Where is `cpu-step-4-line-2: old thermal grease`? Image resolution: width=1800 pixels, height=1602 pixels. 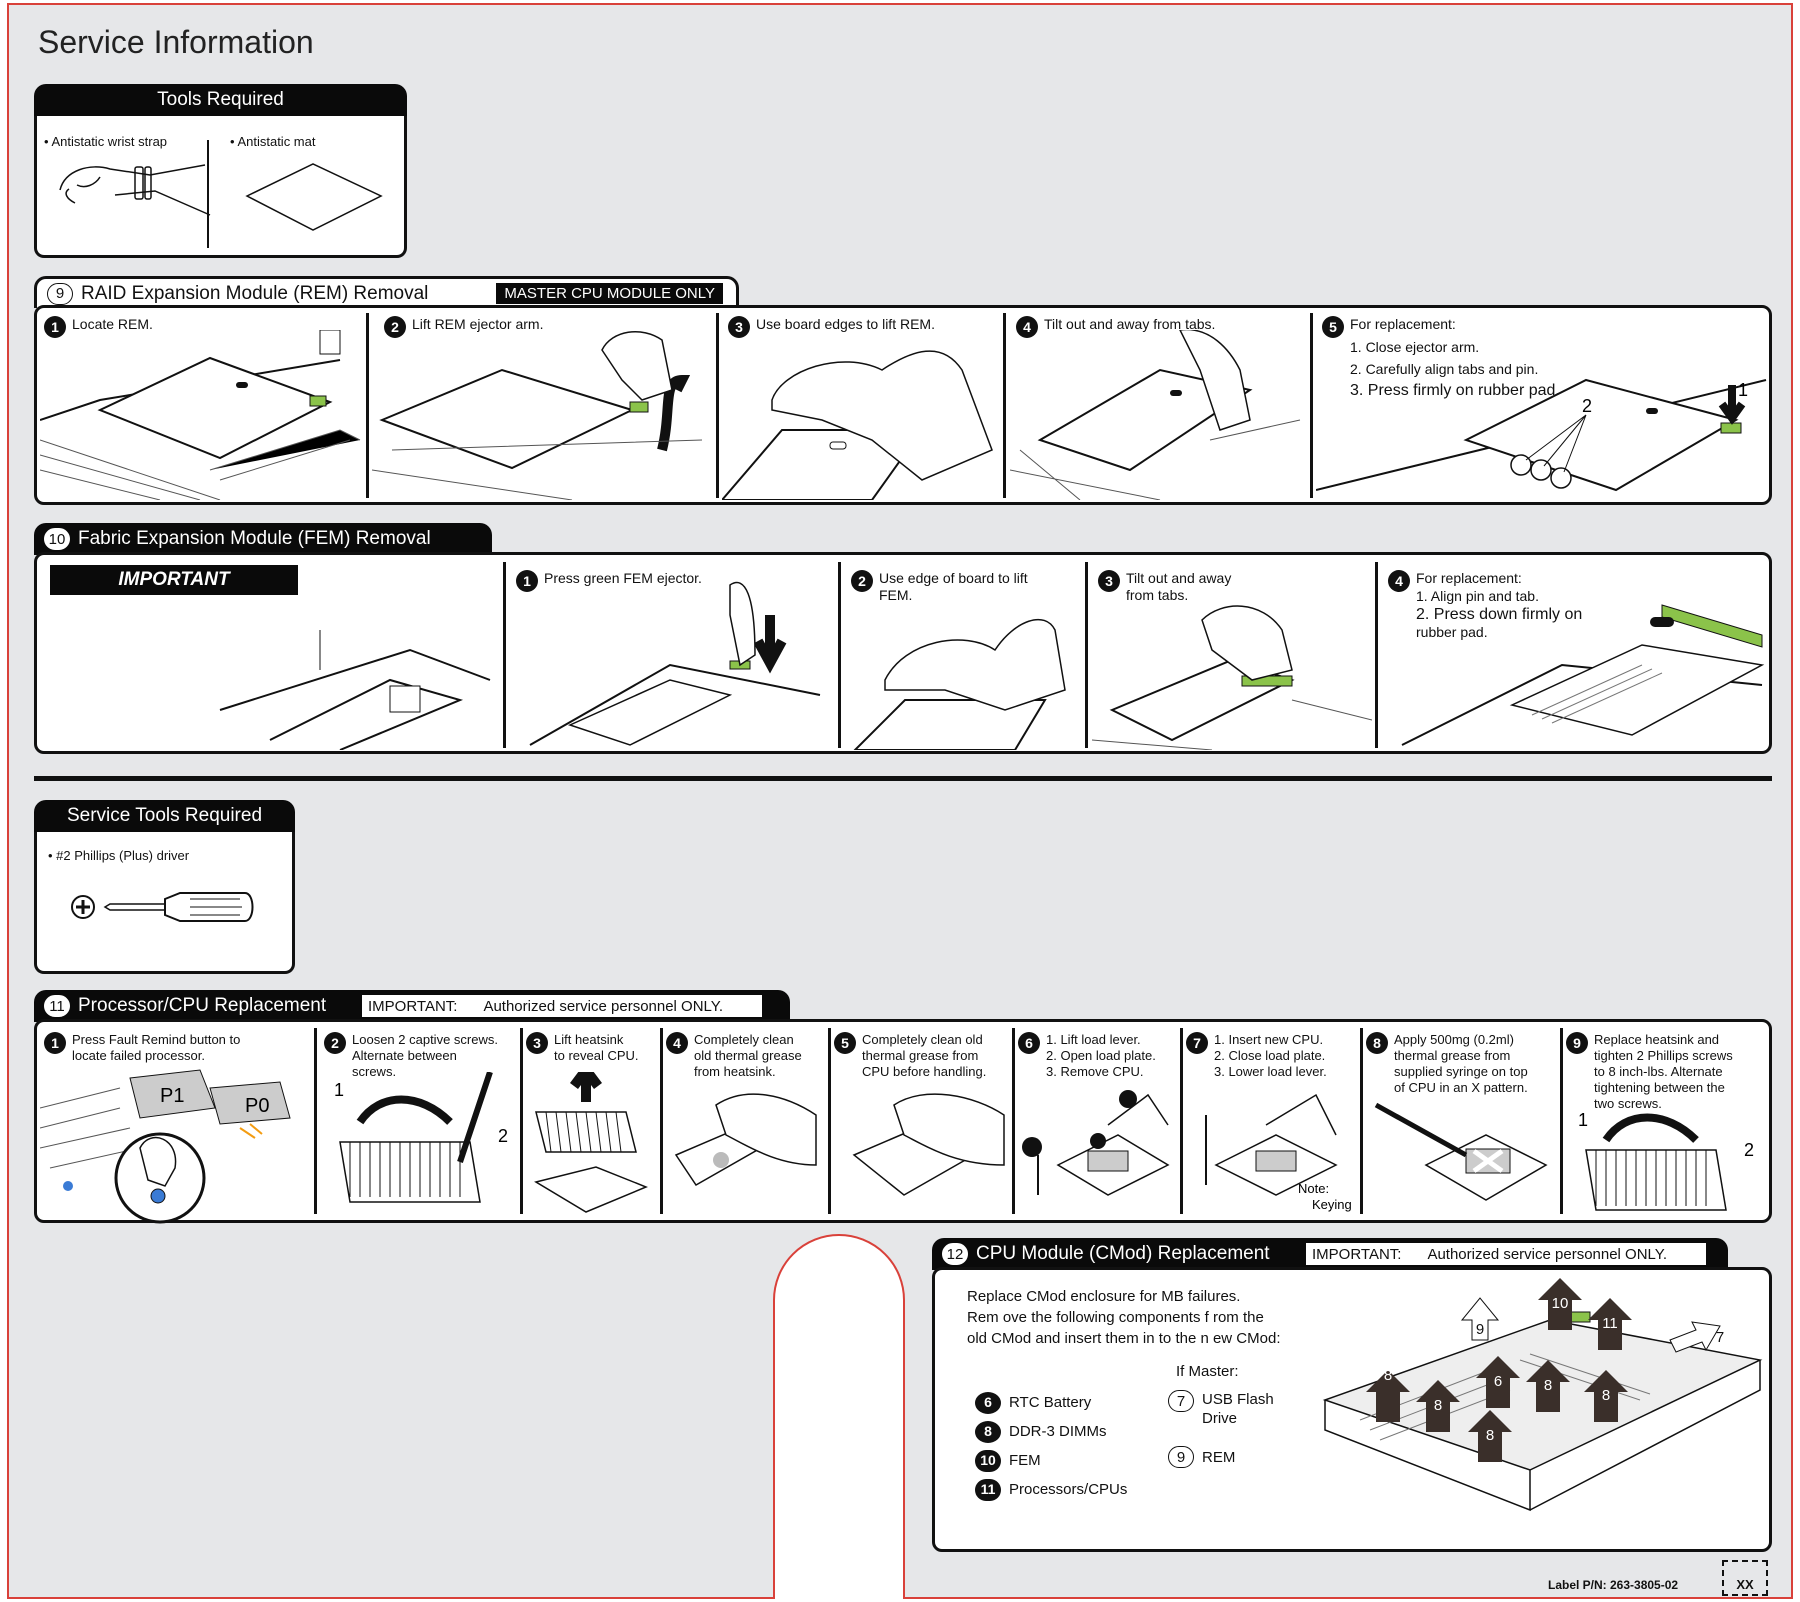
cpu-step-4-line-2: old thermal grease is located at coordinates (748, 1055).